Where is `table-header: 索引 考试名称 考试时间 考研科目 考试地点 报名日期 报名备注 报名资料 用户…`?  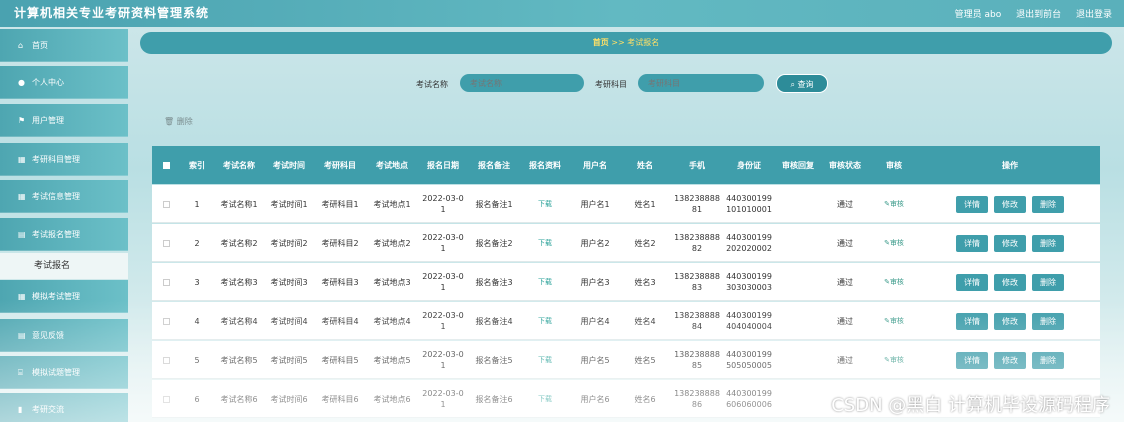 table-header: 索引 考试名称 考试时间 考研科目 考试地点 报名日期 报名备注 报名资料 用户… is located at coordinates (626, 165).